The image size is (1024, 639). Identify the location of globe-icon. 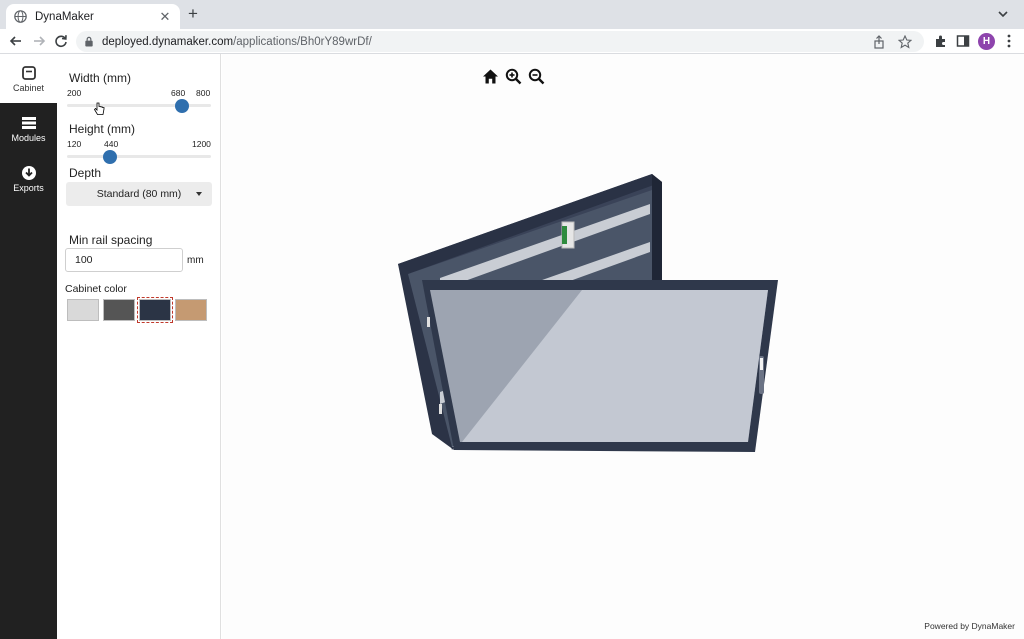
(20, 16).